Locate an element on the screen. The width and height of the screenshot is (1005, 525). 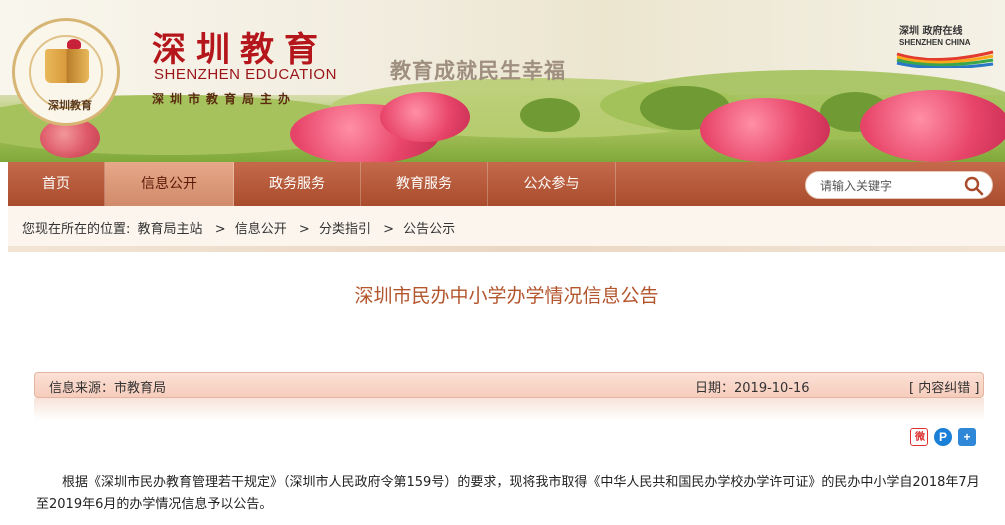
search-box is located at coordinates (899, 185).